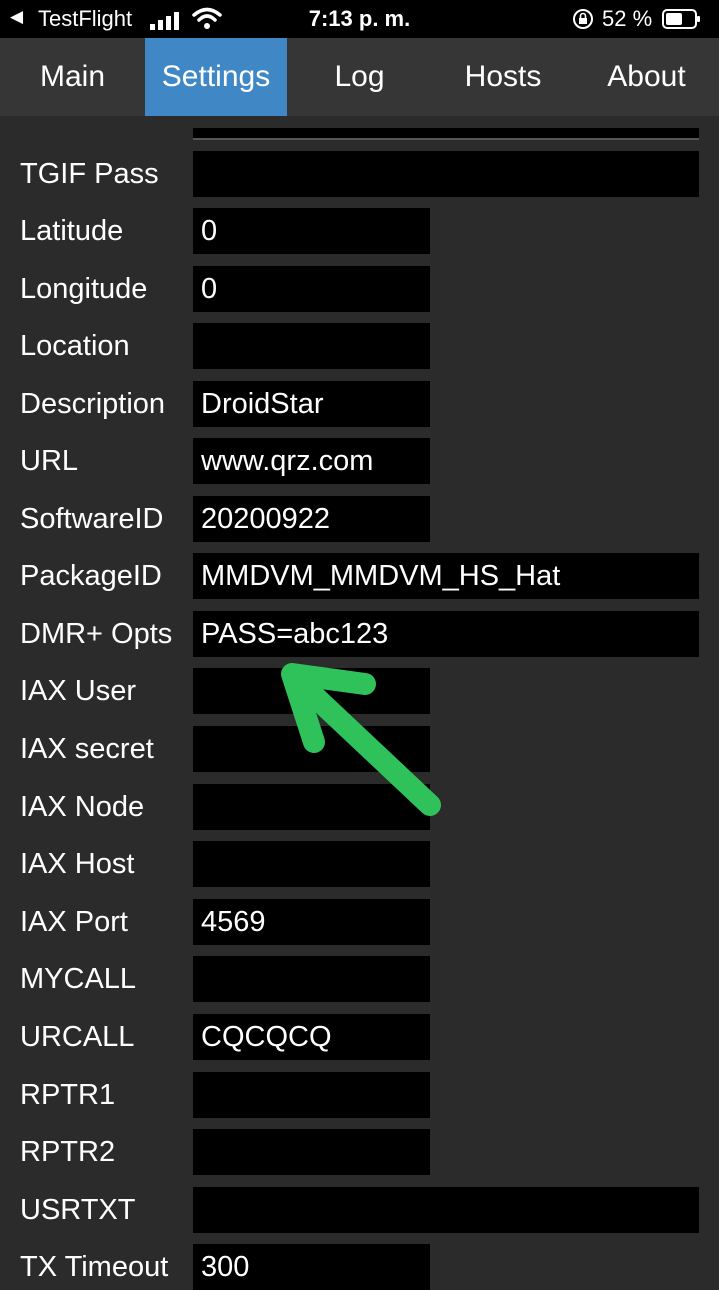 The width and height of the screenshot is (719, 1290). What do you see at coordinates (72, 77) in the screenshot?
I see `tab-main: Main` at bounding box center [72, 77].